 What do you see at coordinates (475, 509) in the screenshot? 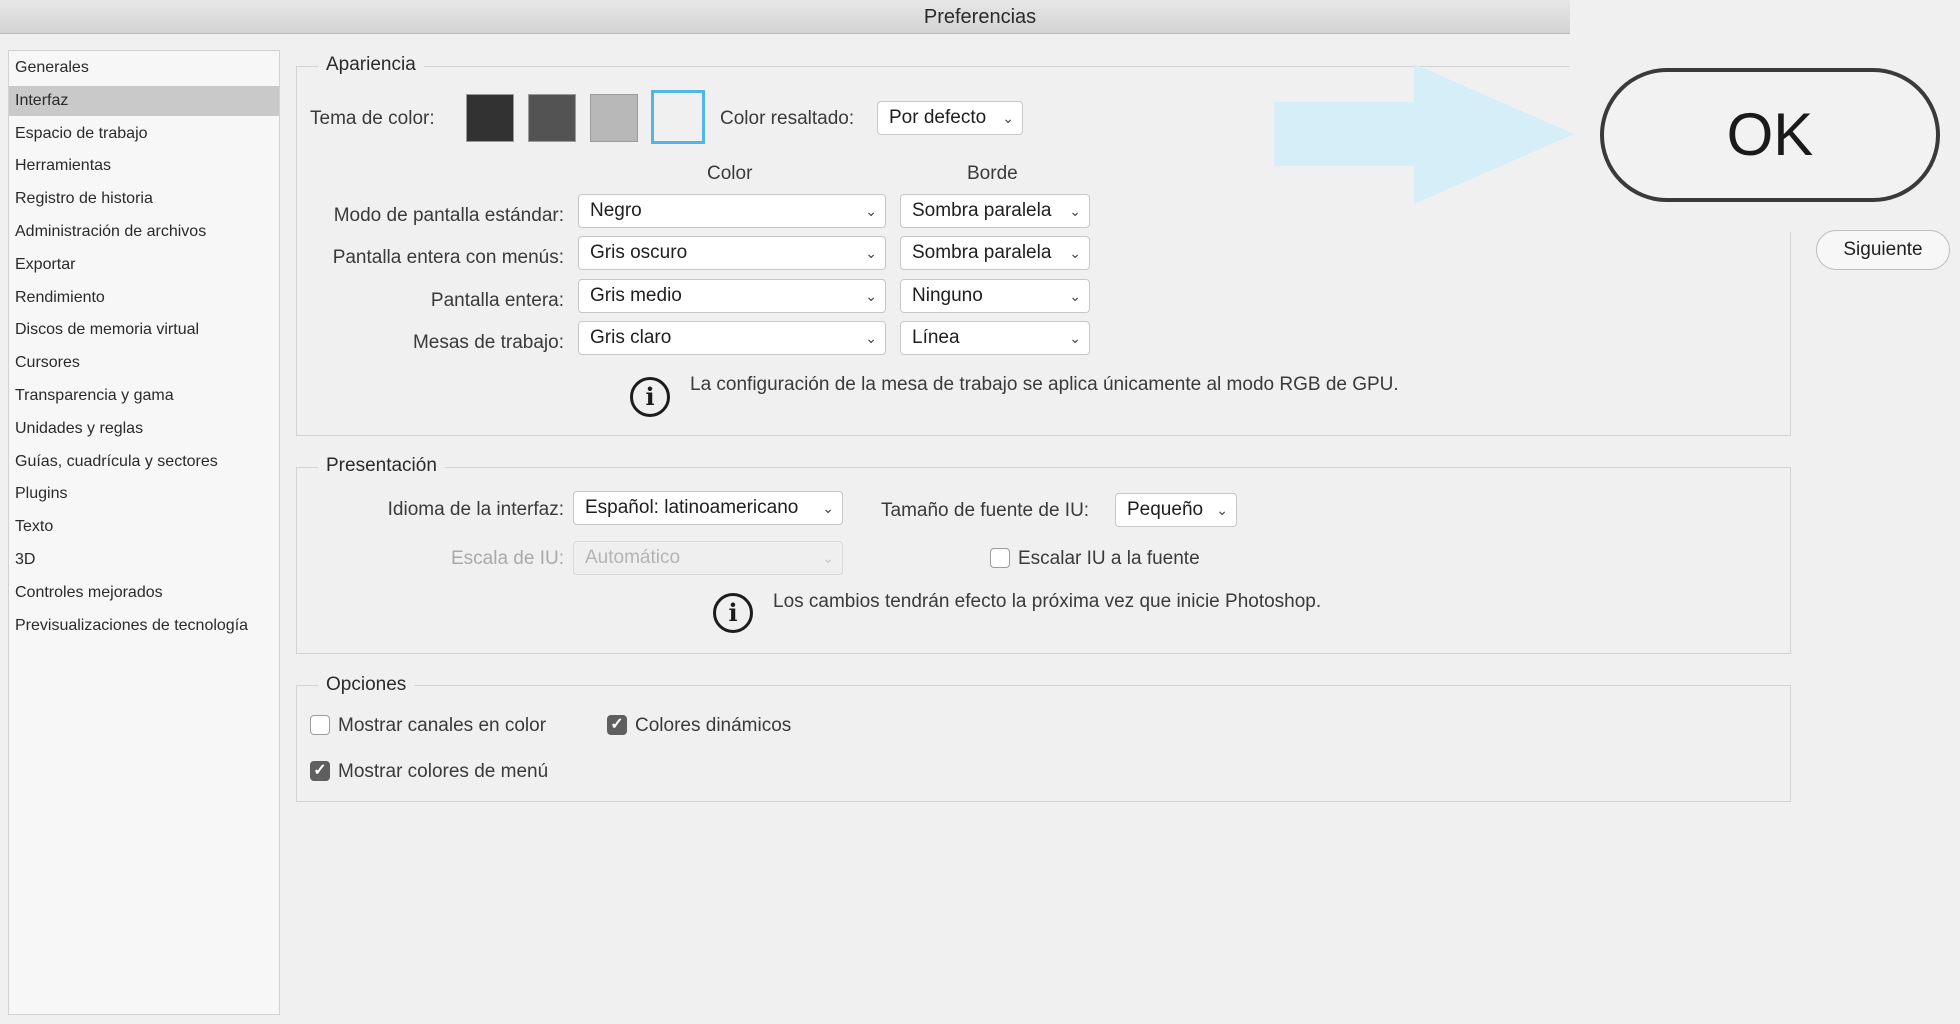
I see `language-label: Idioma de la interfaz:` at bounding box center [475, 509].